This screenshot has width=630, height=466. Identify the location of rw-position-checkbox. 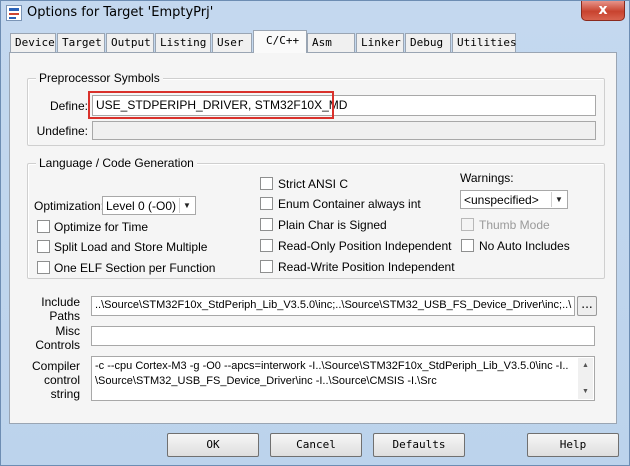
(266, 266).